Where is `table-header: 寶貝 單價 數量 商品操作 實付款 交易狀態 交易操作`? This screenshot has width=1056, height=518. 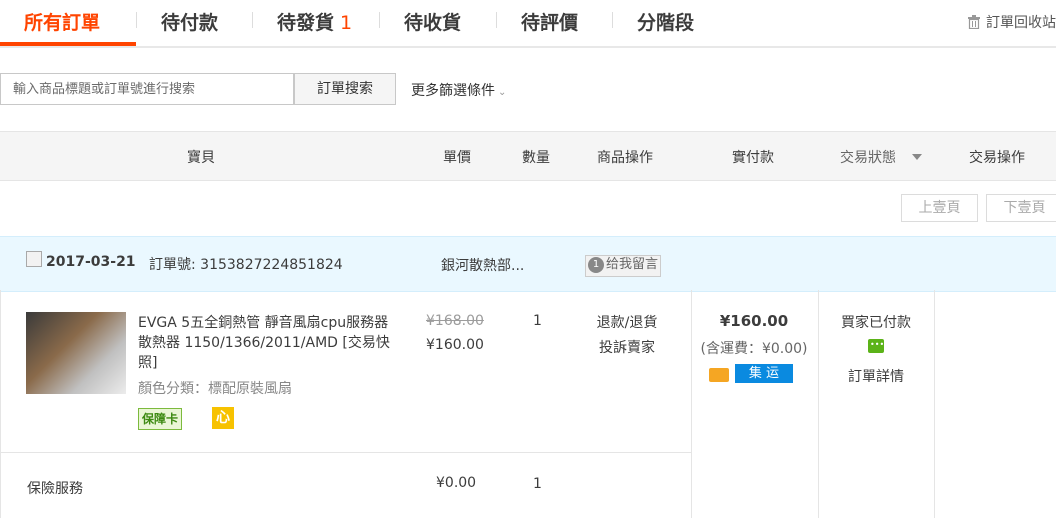 table-header: 寶貝 單價 數量 商品操作 實付款 交易狀態 交易操作 is located at coordinates (528, 156).